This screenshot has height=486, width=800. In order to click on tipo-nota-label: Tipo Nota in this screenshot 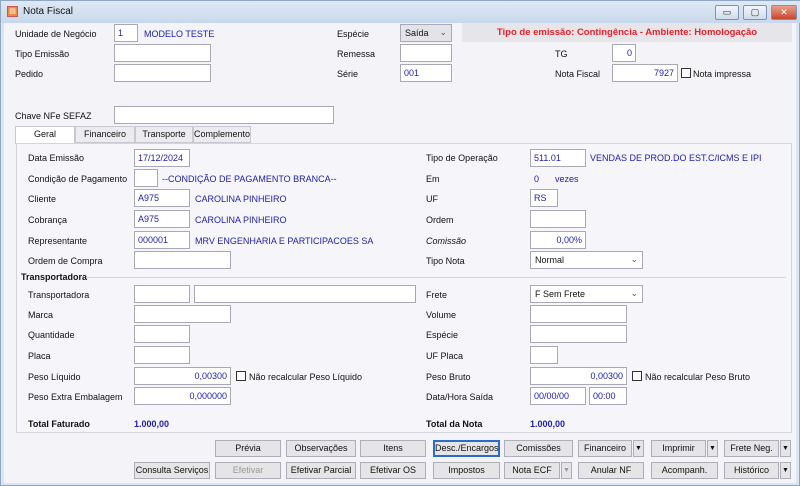, I will do `click(445, 261)`.